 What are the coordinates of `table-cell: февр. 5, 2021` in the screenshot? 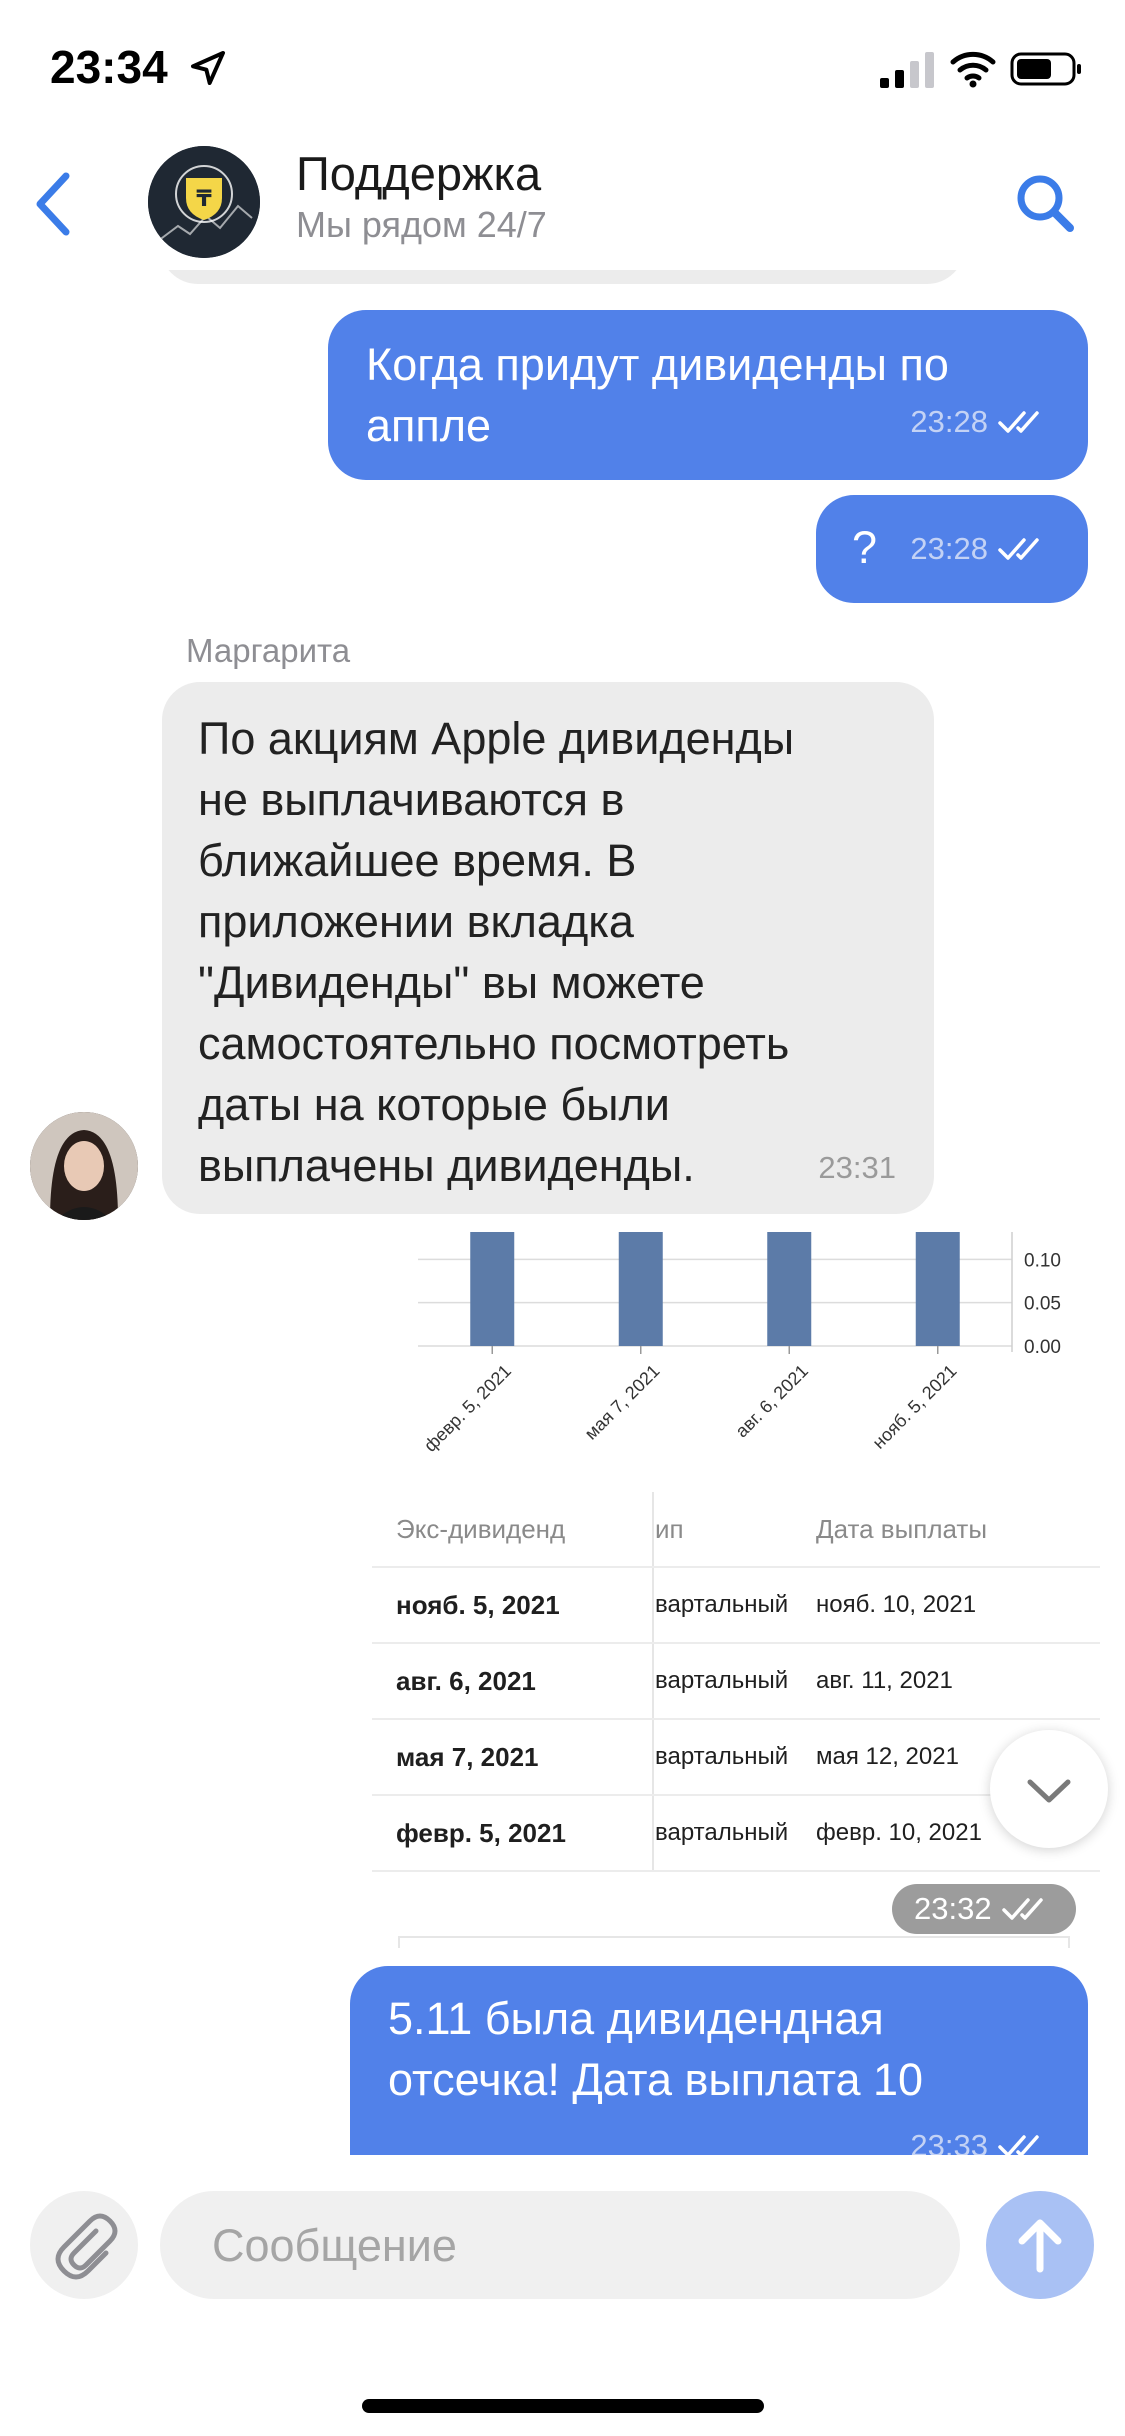 It's located at (513, 1833).